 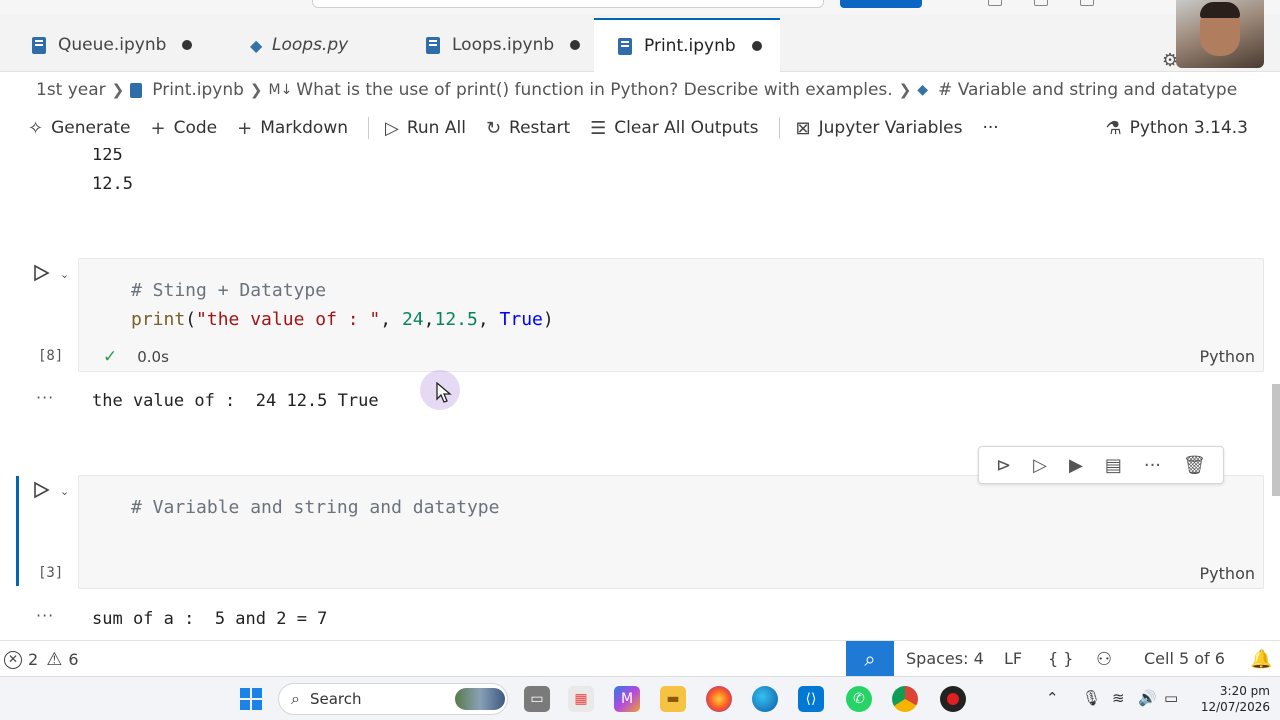 What do you see at coordinates (1060, 658) in the screenshot?
I see `language-mode-icon: { }` at bounding box center [1060, 658].